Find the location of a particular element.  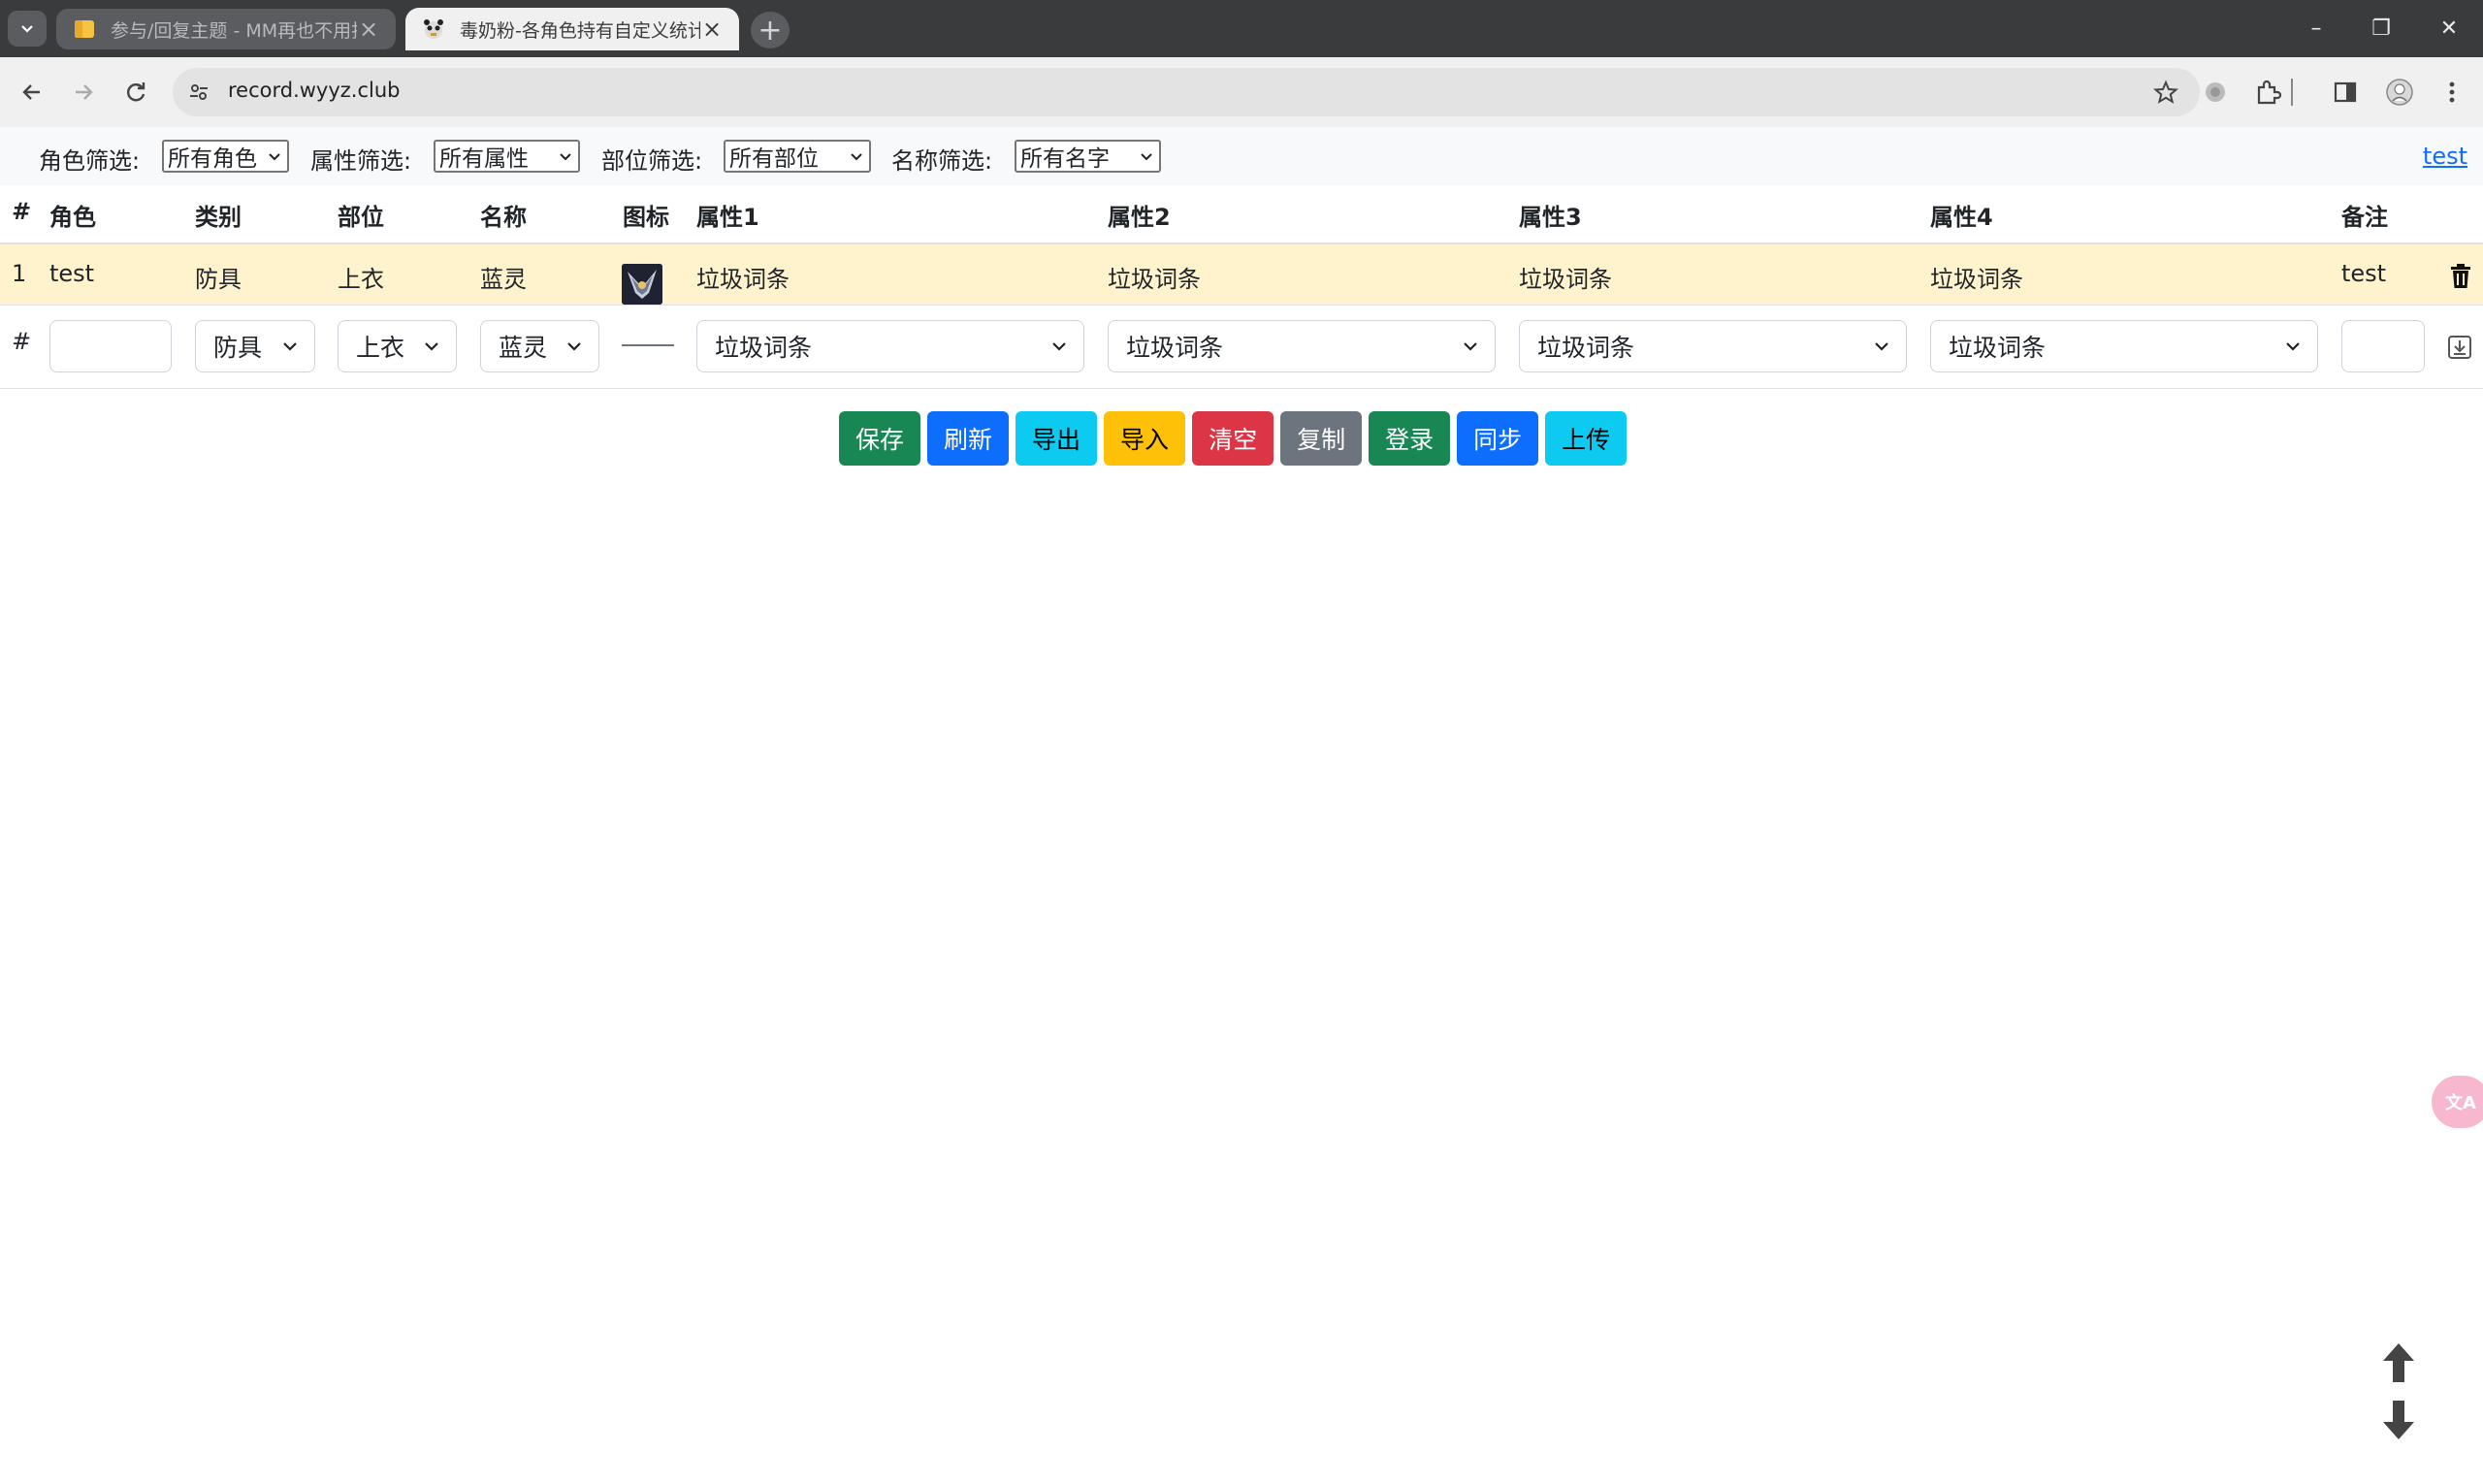

category-select: 防具 is located at coordinates (255, 346).